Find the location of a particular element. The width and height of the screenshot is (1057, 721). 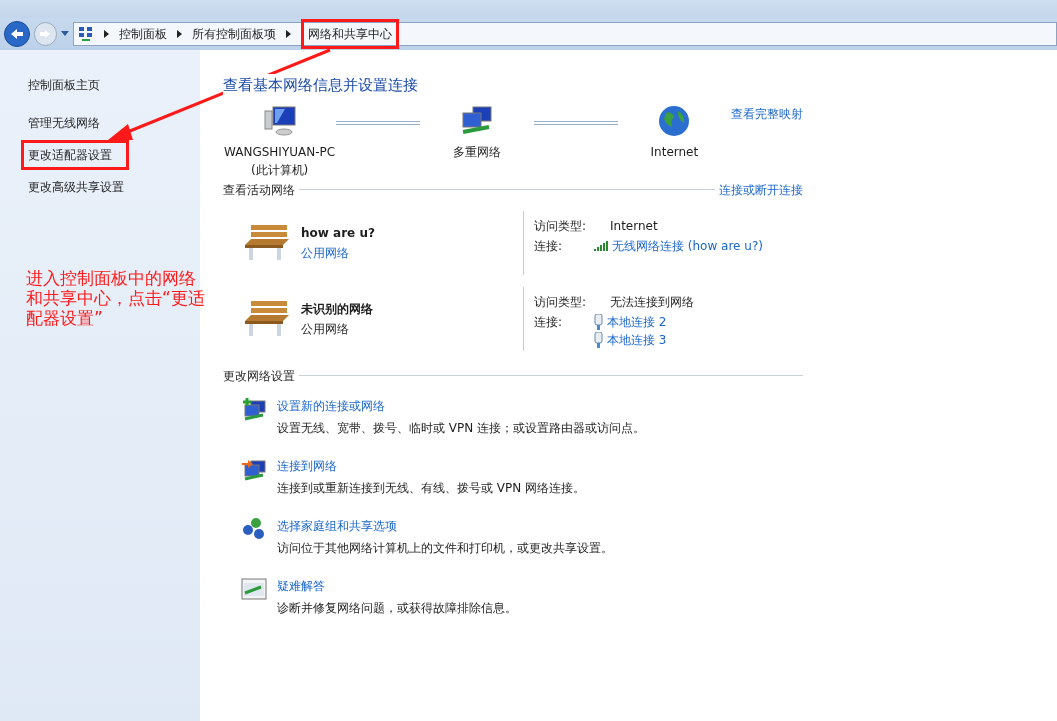

add-network-icon is located at coordinates (254, 408).